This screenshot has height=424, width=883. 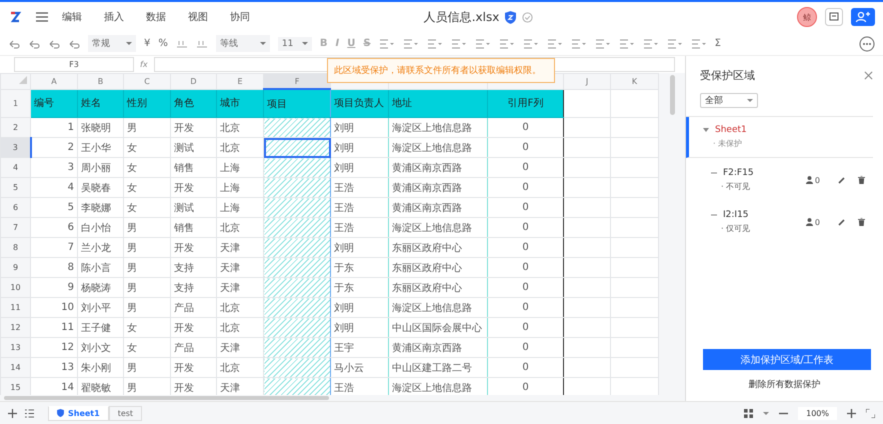 I want to click on row-header: 10, so click(x=15, y=288).